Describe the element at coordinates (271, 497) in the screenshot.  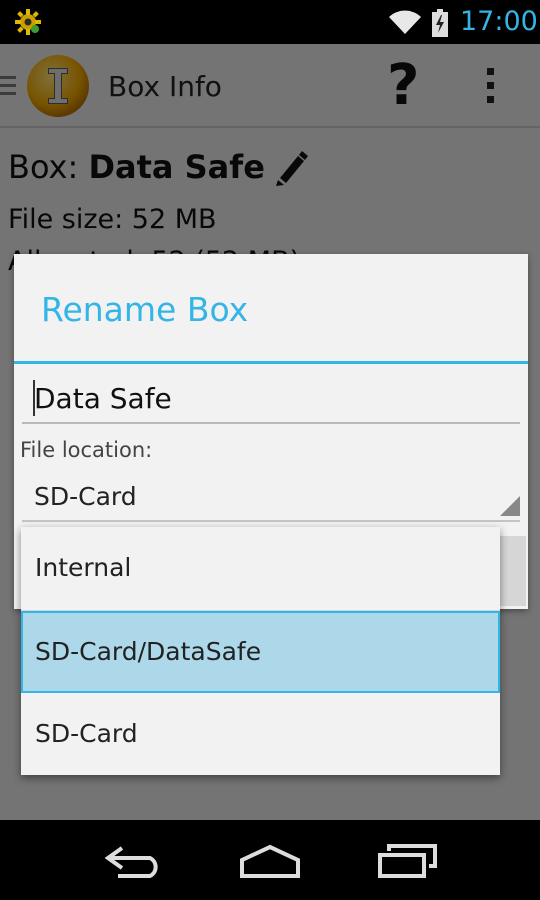
I see `file-location-spinner: SD-Card` at that location.